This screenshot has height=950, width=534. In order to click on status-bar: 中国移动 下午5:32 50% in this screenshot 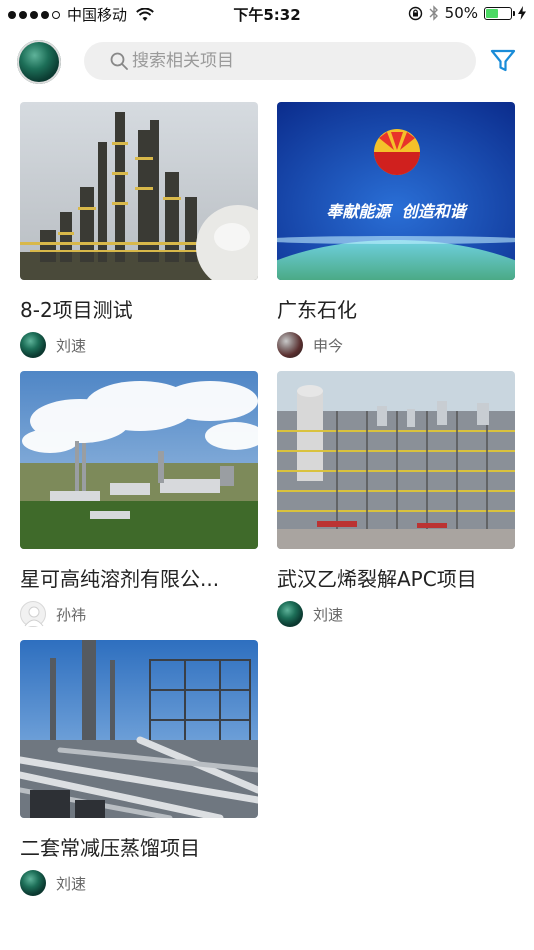, I will do `click(267, 14)`.